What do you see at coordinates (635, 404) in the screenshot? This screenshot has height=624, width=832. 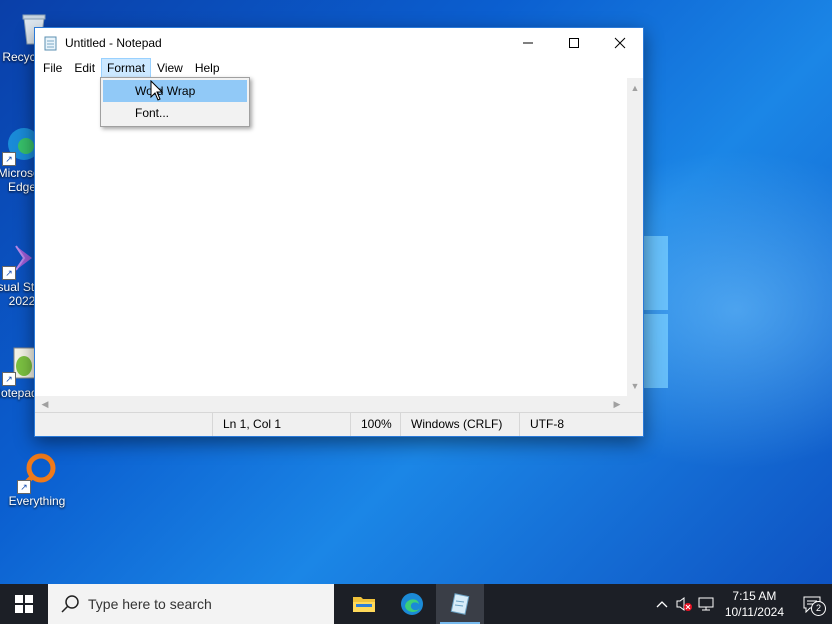 I see `scrollbar-corner` at bounding box center [635, 404].